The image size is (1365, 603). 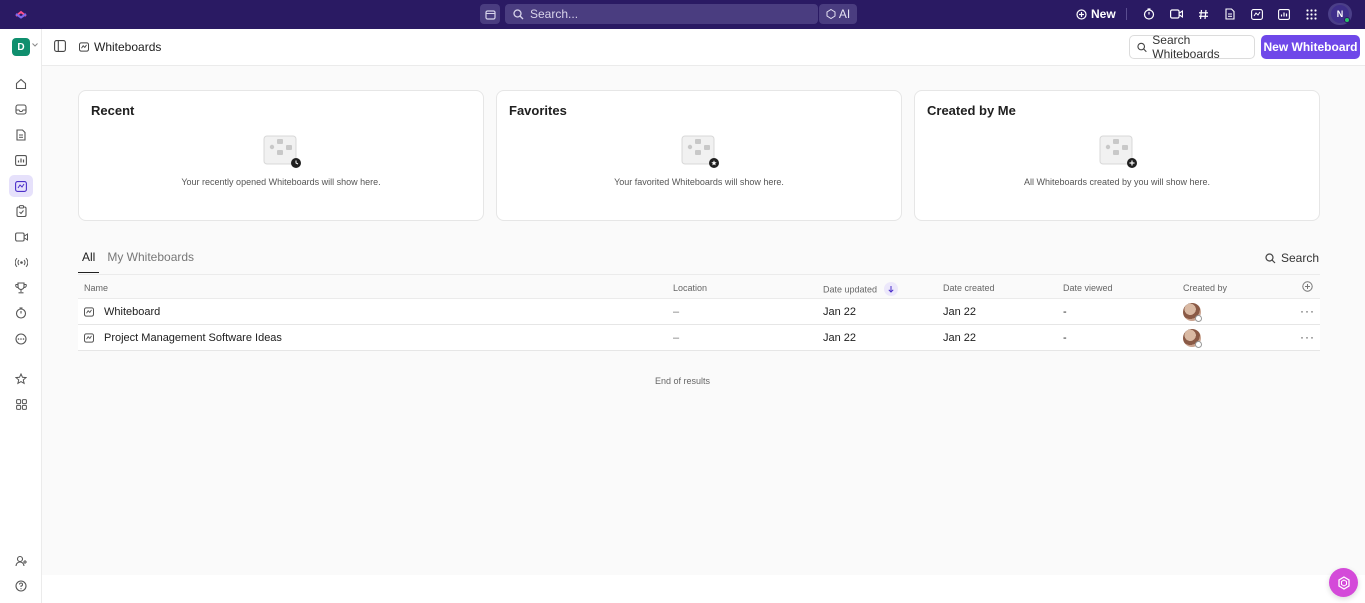 I want to click on sidebar-toggle-icon, so click(x=60, y=46).